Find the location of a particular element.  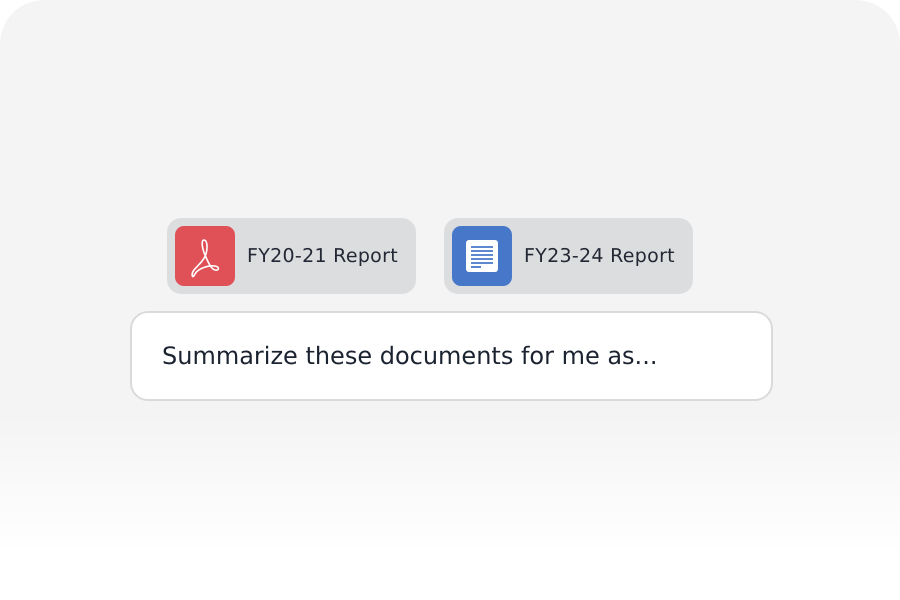

attachment-chip: FY23-24 Report is located at coordinates (568, 256).